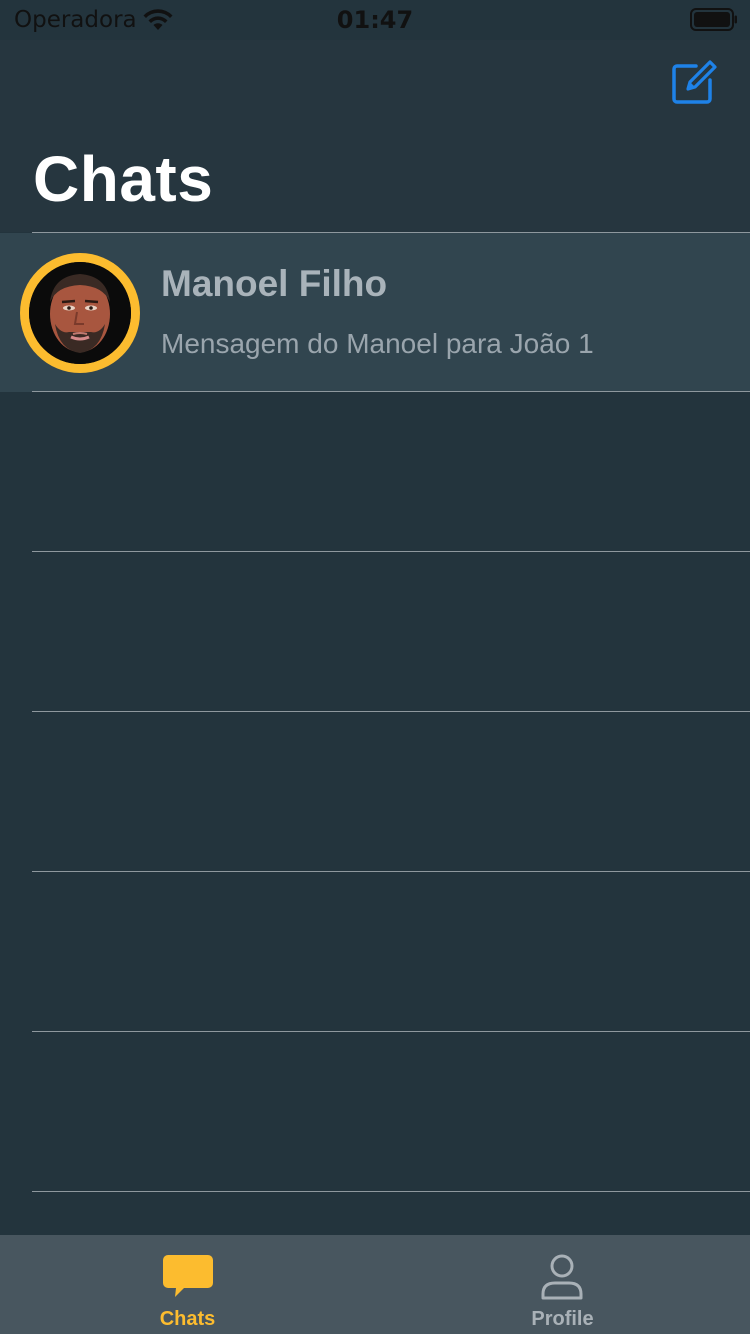 This screenshot has height=1334, width=750. What do you see at coordinates (713, 19) in the screenshot?
I see `battery-icon` at bounding box center [713, 19].